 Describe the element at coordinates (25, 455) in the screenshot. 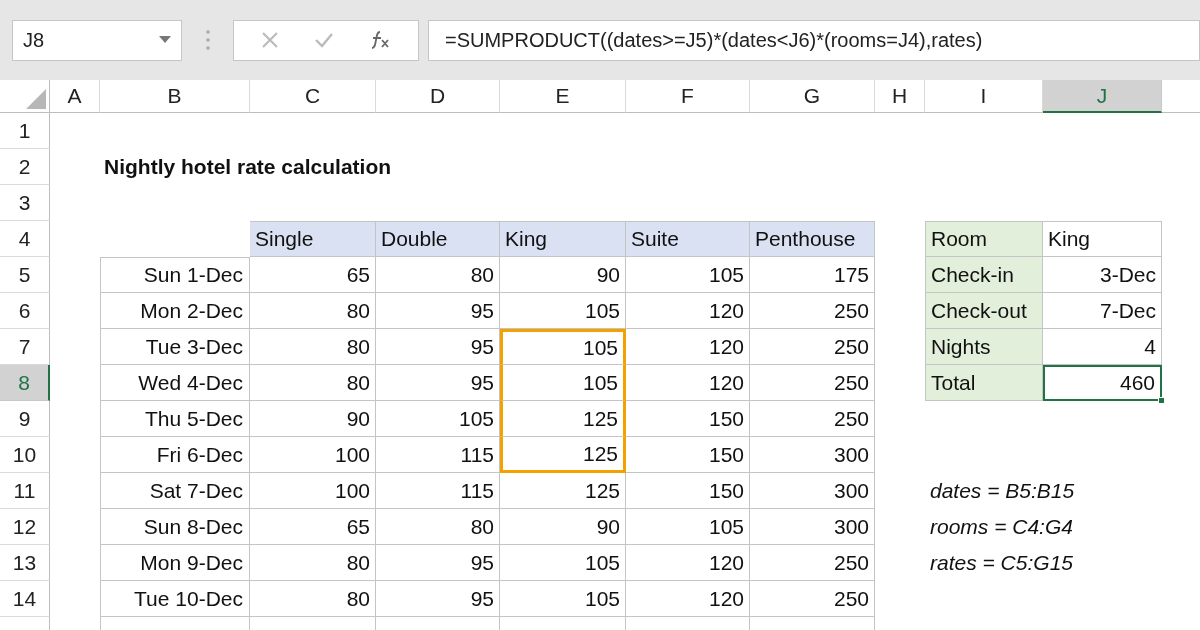

I see `row-header: 10` at that location.